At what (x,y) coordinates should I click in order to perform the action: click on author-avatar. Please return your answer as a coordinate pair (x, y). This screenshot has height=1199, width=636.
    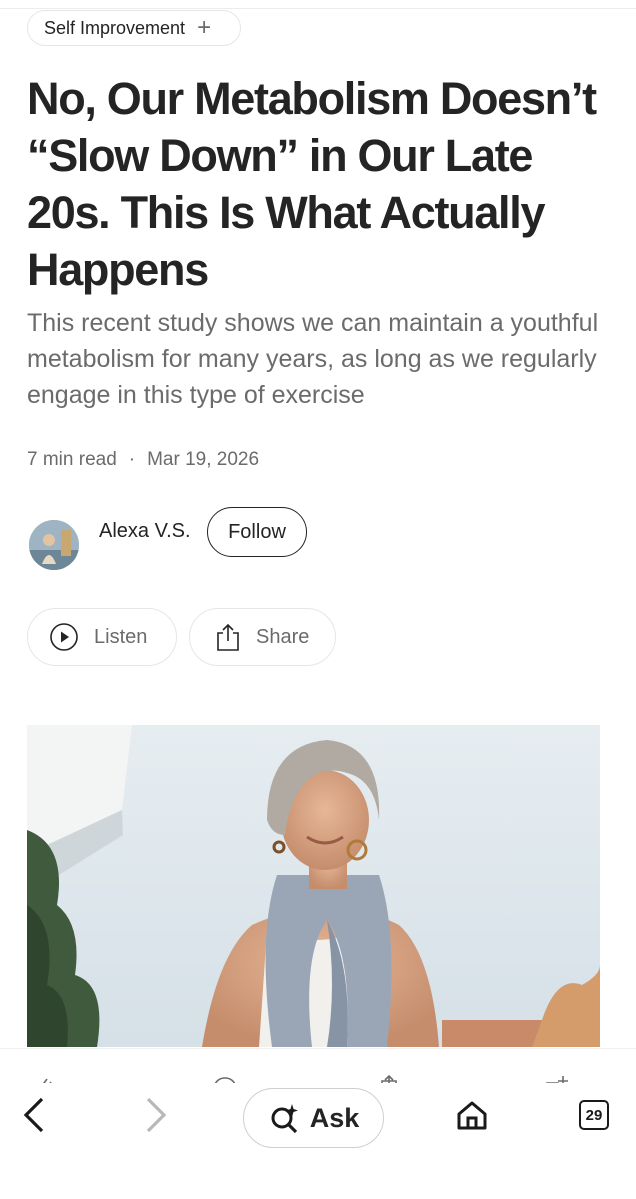
    Looking at the image, I should click on (54, 545).